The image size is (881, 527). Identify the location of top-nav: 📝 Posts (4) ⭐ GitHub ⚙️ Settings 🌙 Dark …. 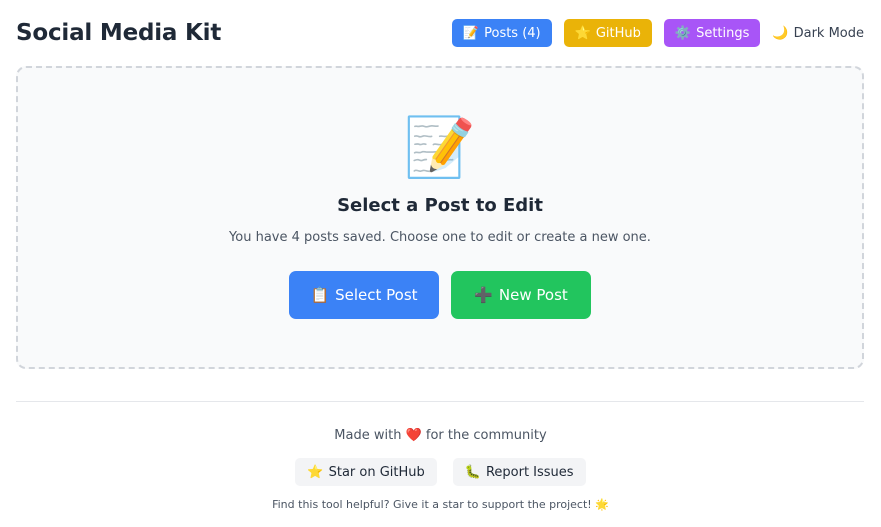
(652, 33).